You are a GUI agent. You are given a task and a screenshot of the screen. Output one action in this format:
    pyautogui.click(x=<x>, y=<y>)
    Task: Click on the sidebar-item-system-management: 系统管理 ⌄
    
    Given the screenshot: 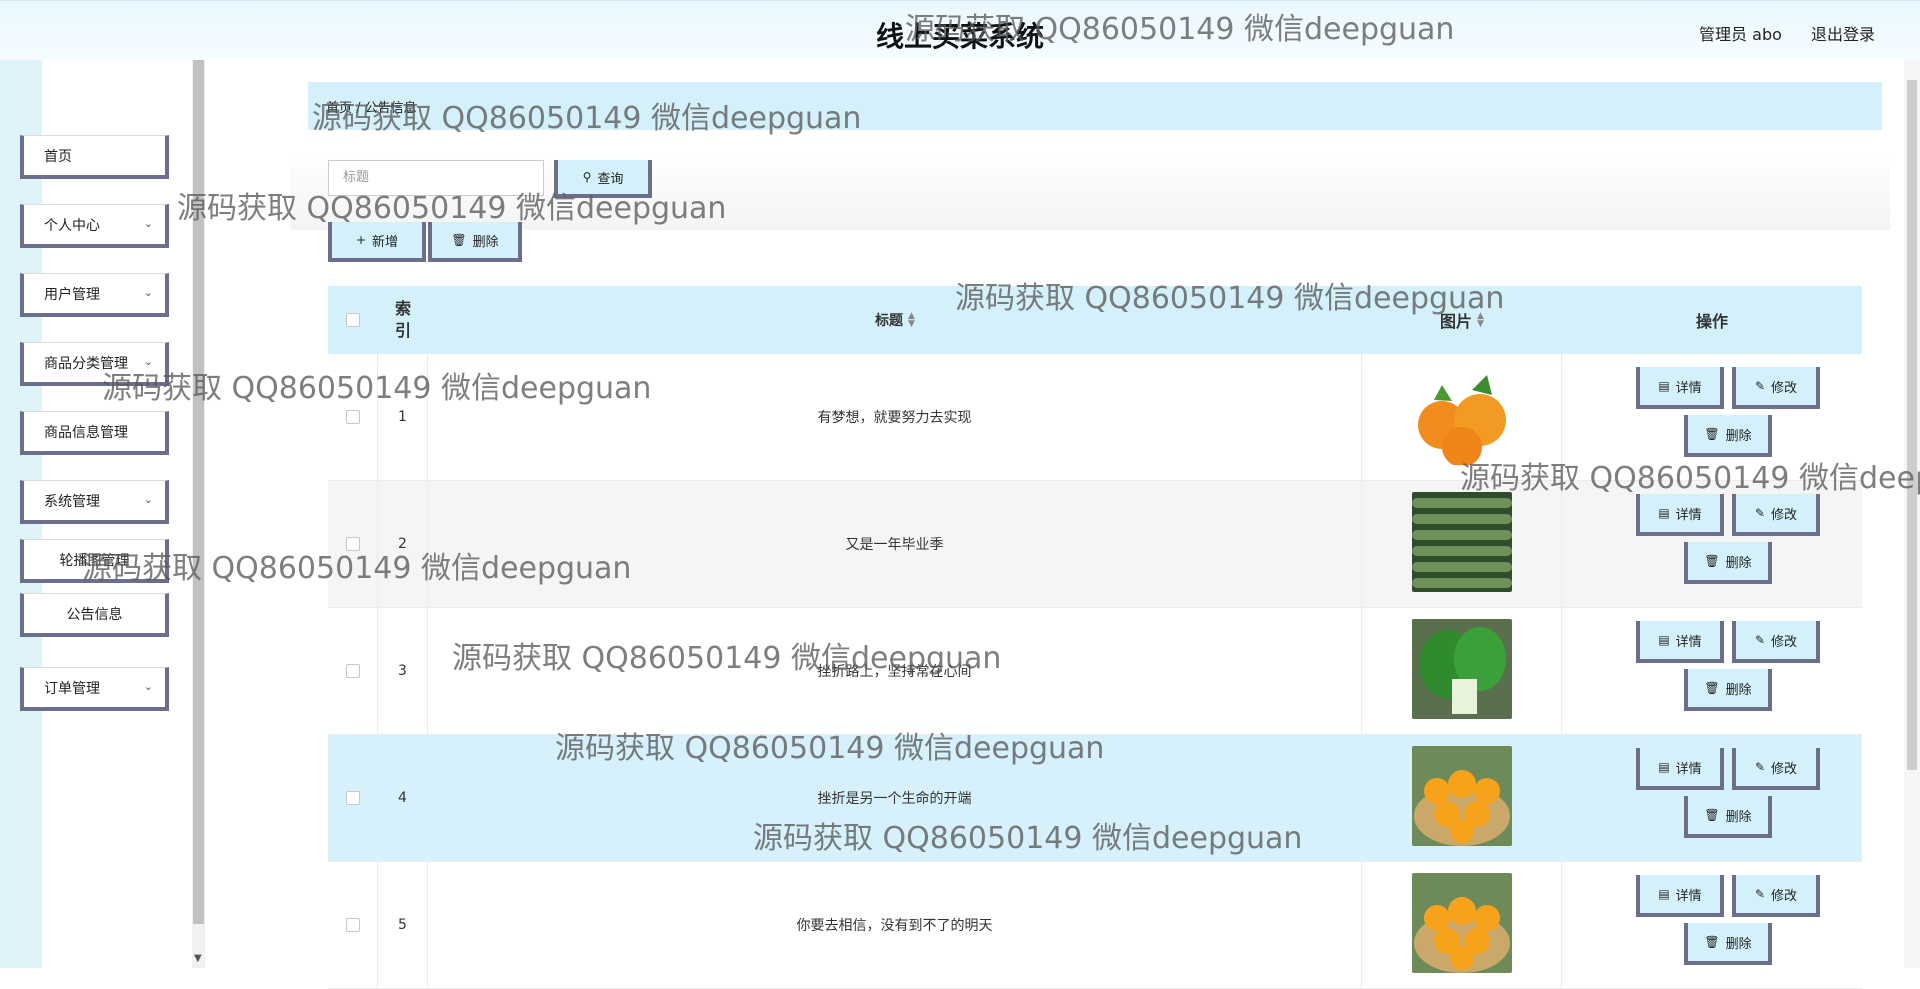 What is the action you would take?
    pyautogui.click(x=94, y=502)
    